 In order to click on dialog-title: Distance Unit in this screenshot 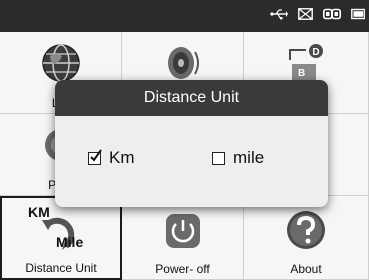, I will do `click(191, 98)`.